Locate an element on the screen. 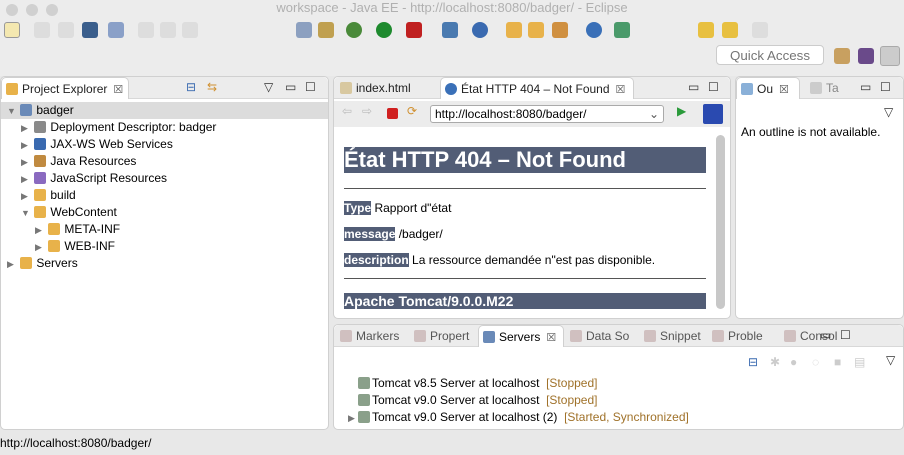 The height and width of the screenshot is (455, 904). start-server-icon: ● is located at coordinates (793, 362).